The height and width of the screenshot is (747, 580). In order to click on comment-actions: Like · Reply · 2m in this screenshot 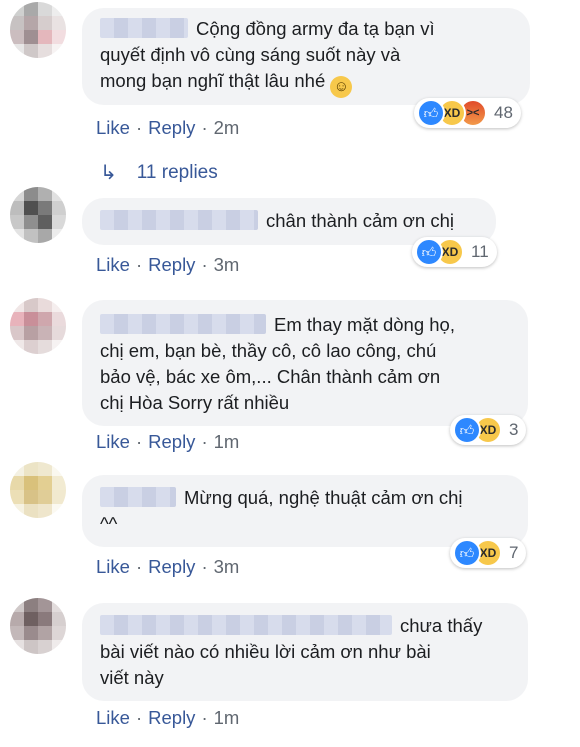, I will do `click(168, 127)`.